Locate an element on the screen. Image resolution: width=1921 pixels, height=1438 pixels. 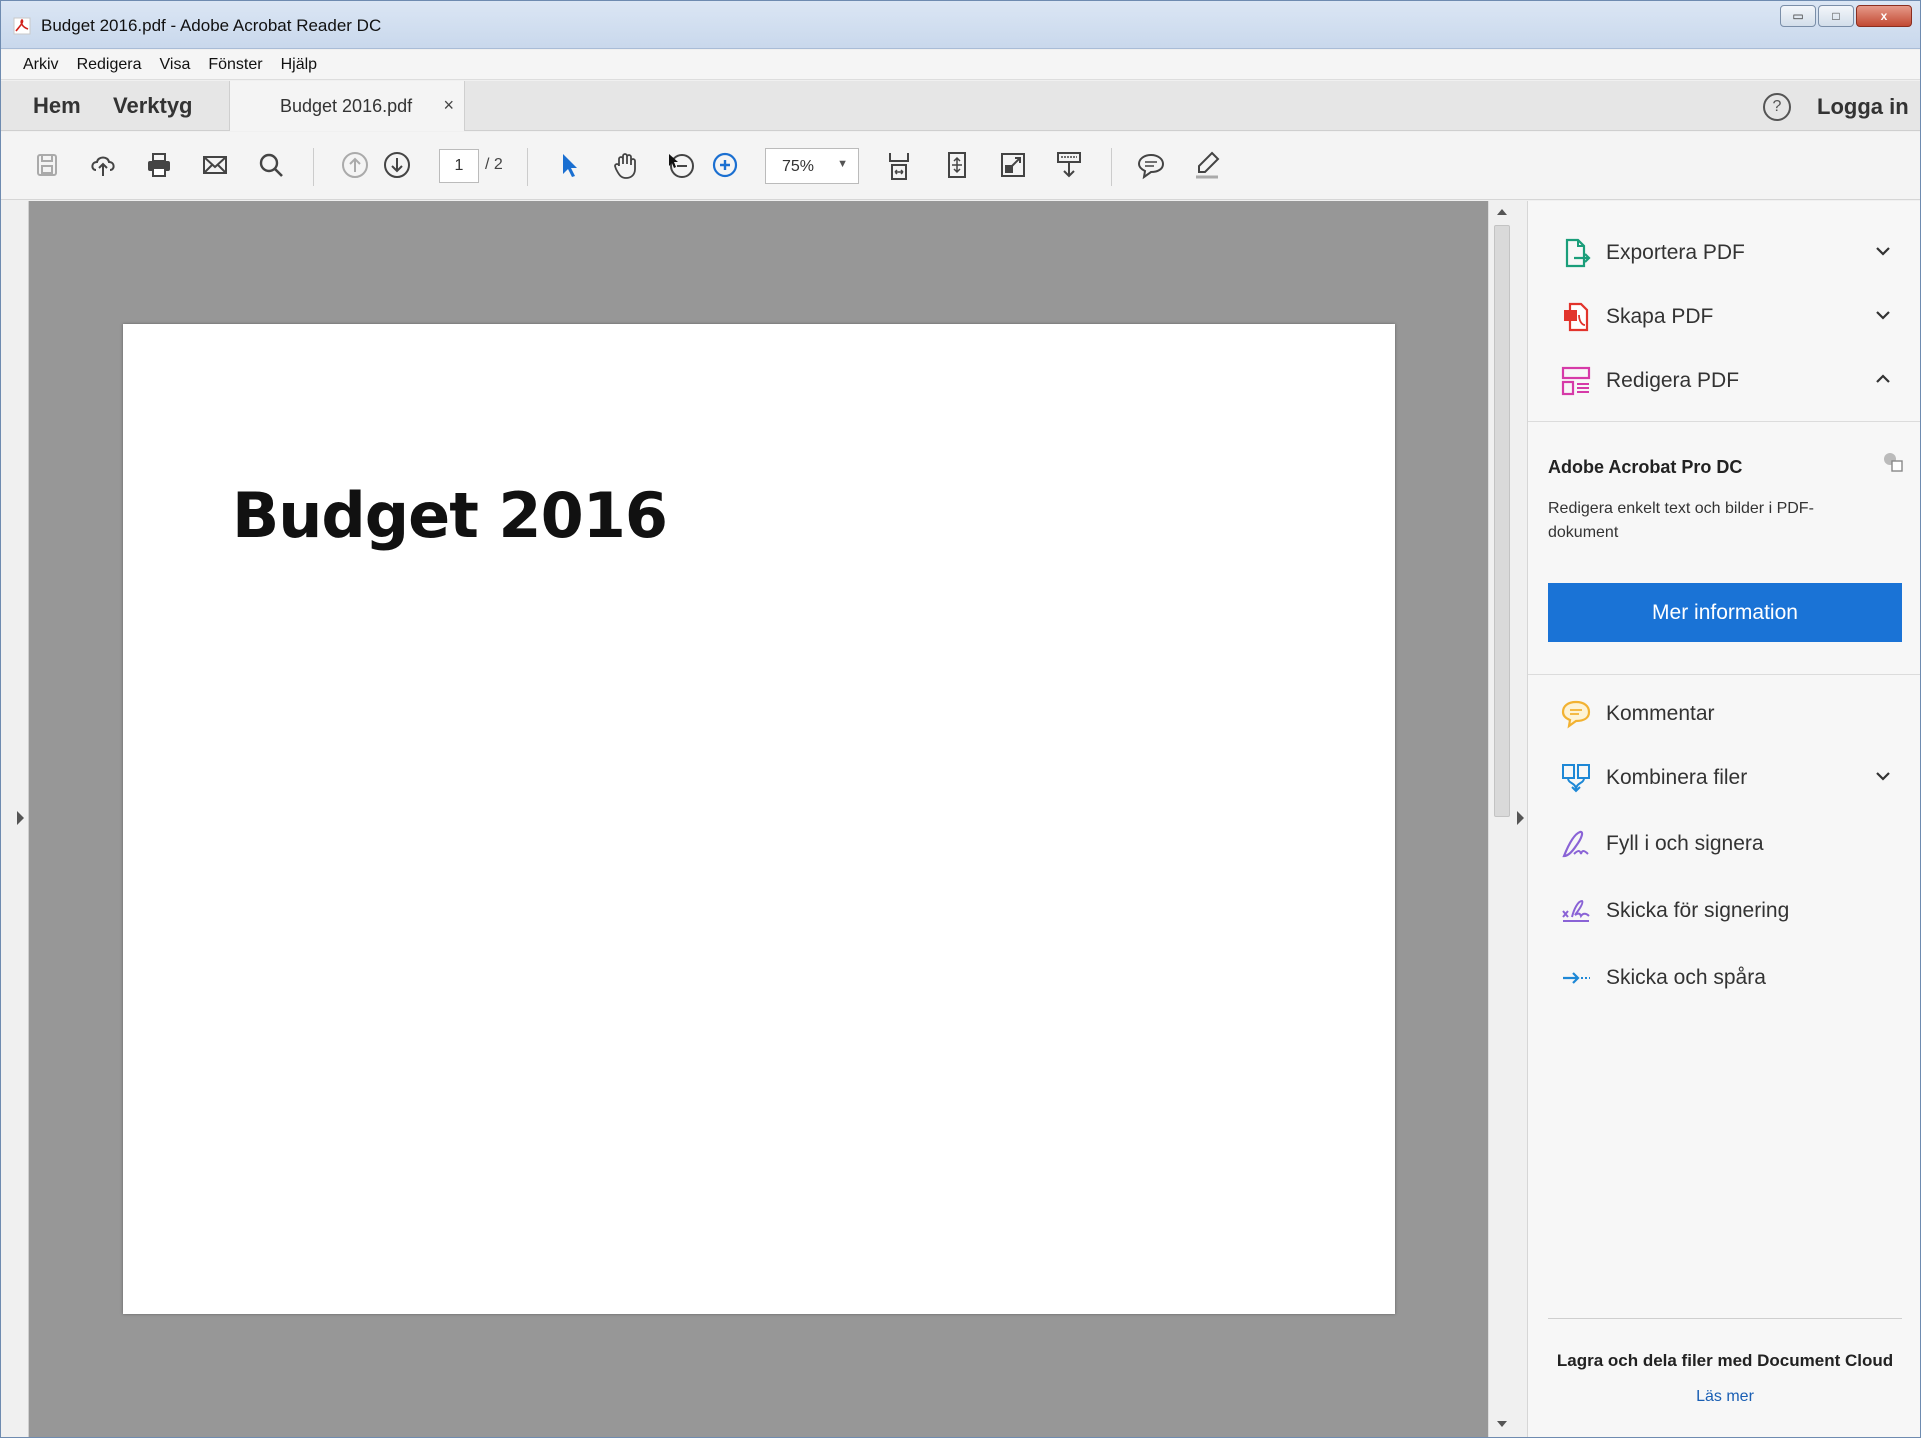
expand-left-icon is located at coordinates (20, 818).